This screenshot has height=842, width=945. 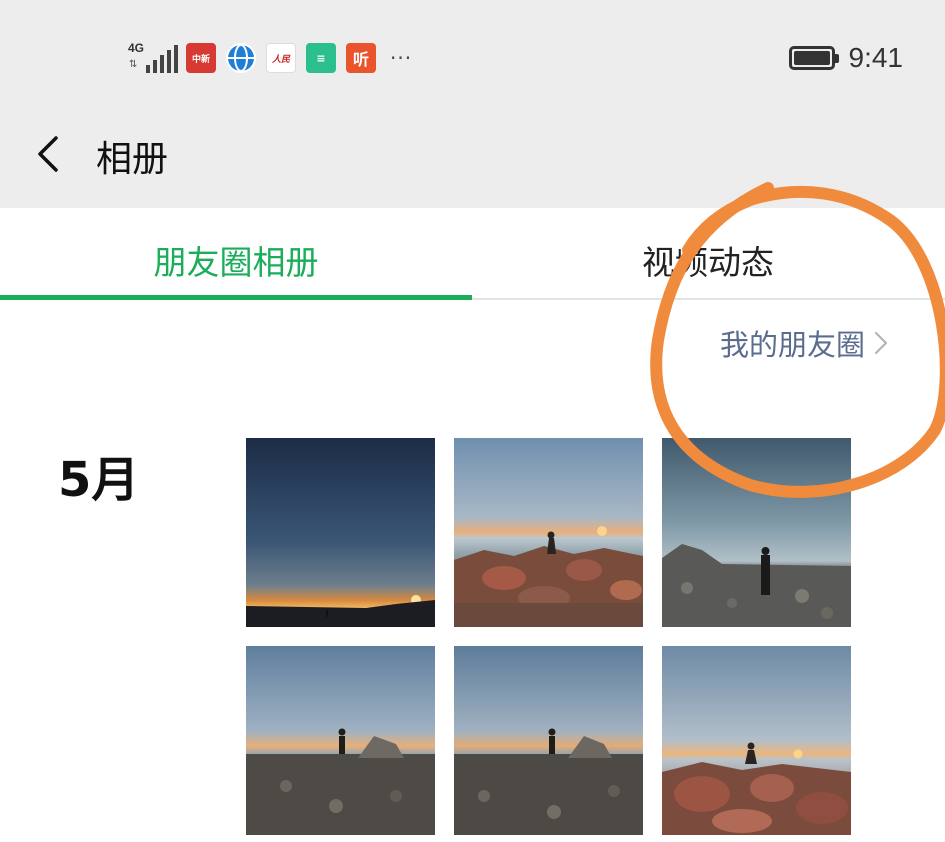 I want to click on my-moments-label: 我的朋友圈, so click(x=792, y=345).